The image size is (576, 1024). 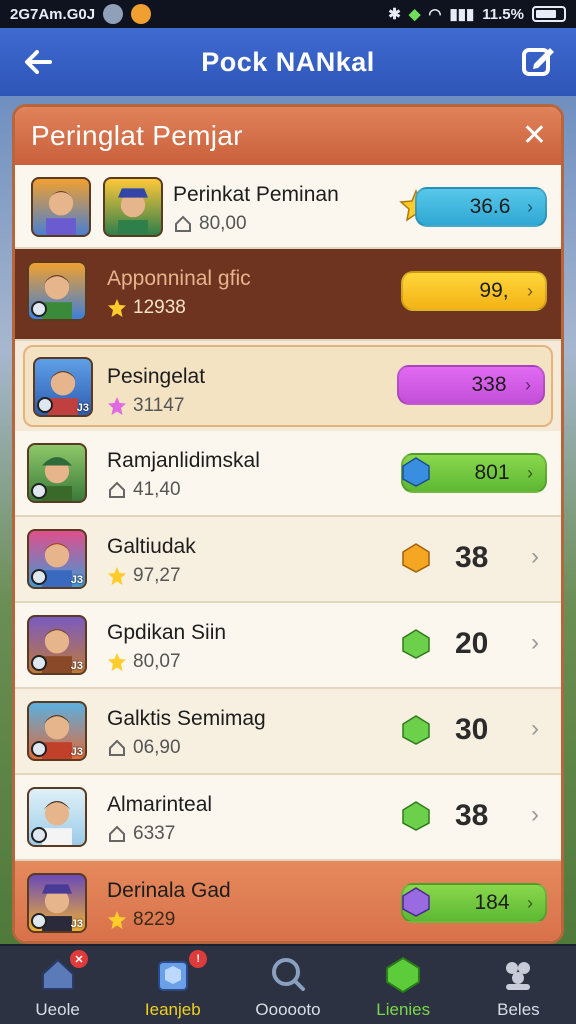 I want to click on notification-badge: !, so click(x=198, y=959).